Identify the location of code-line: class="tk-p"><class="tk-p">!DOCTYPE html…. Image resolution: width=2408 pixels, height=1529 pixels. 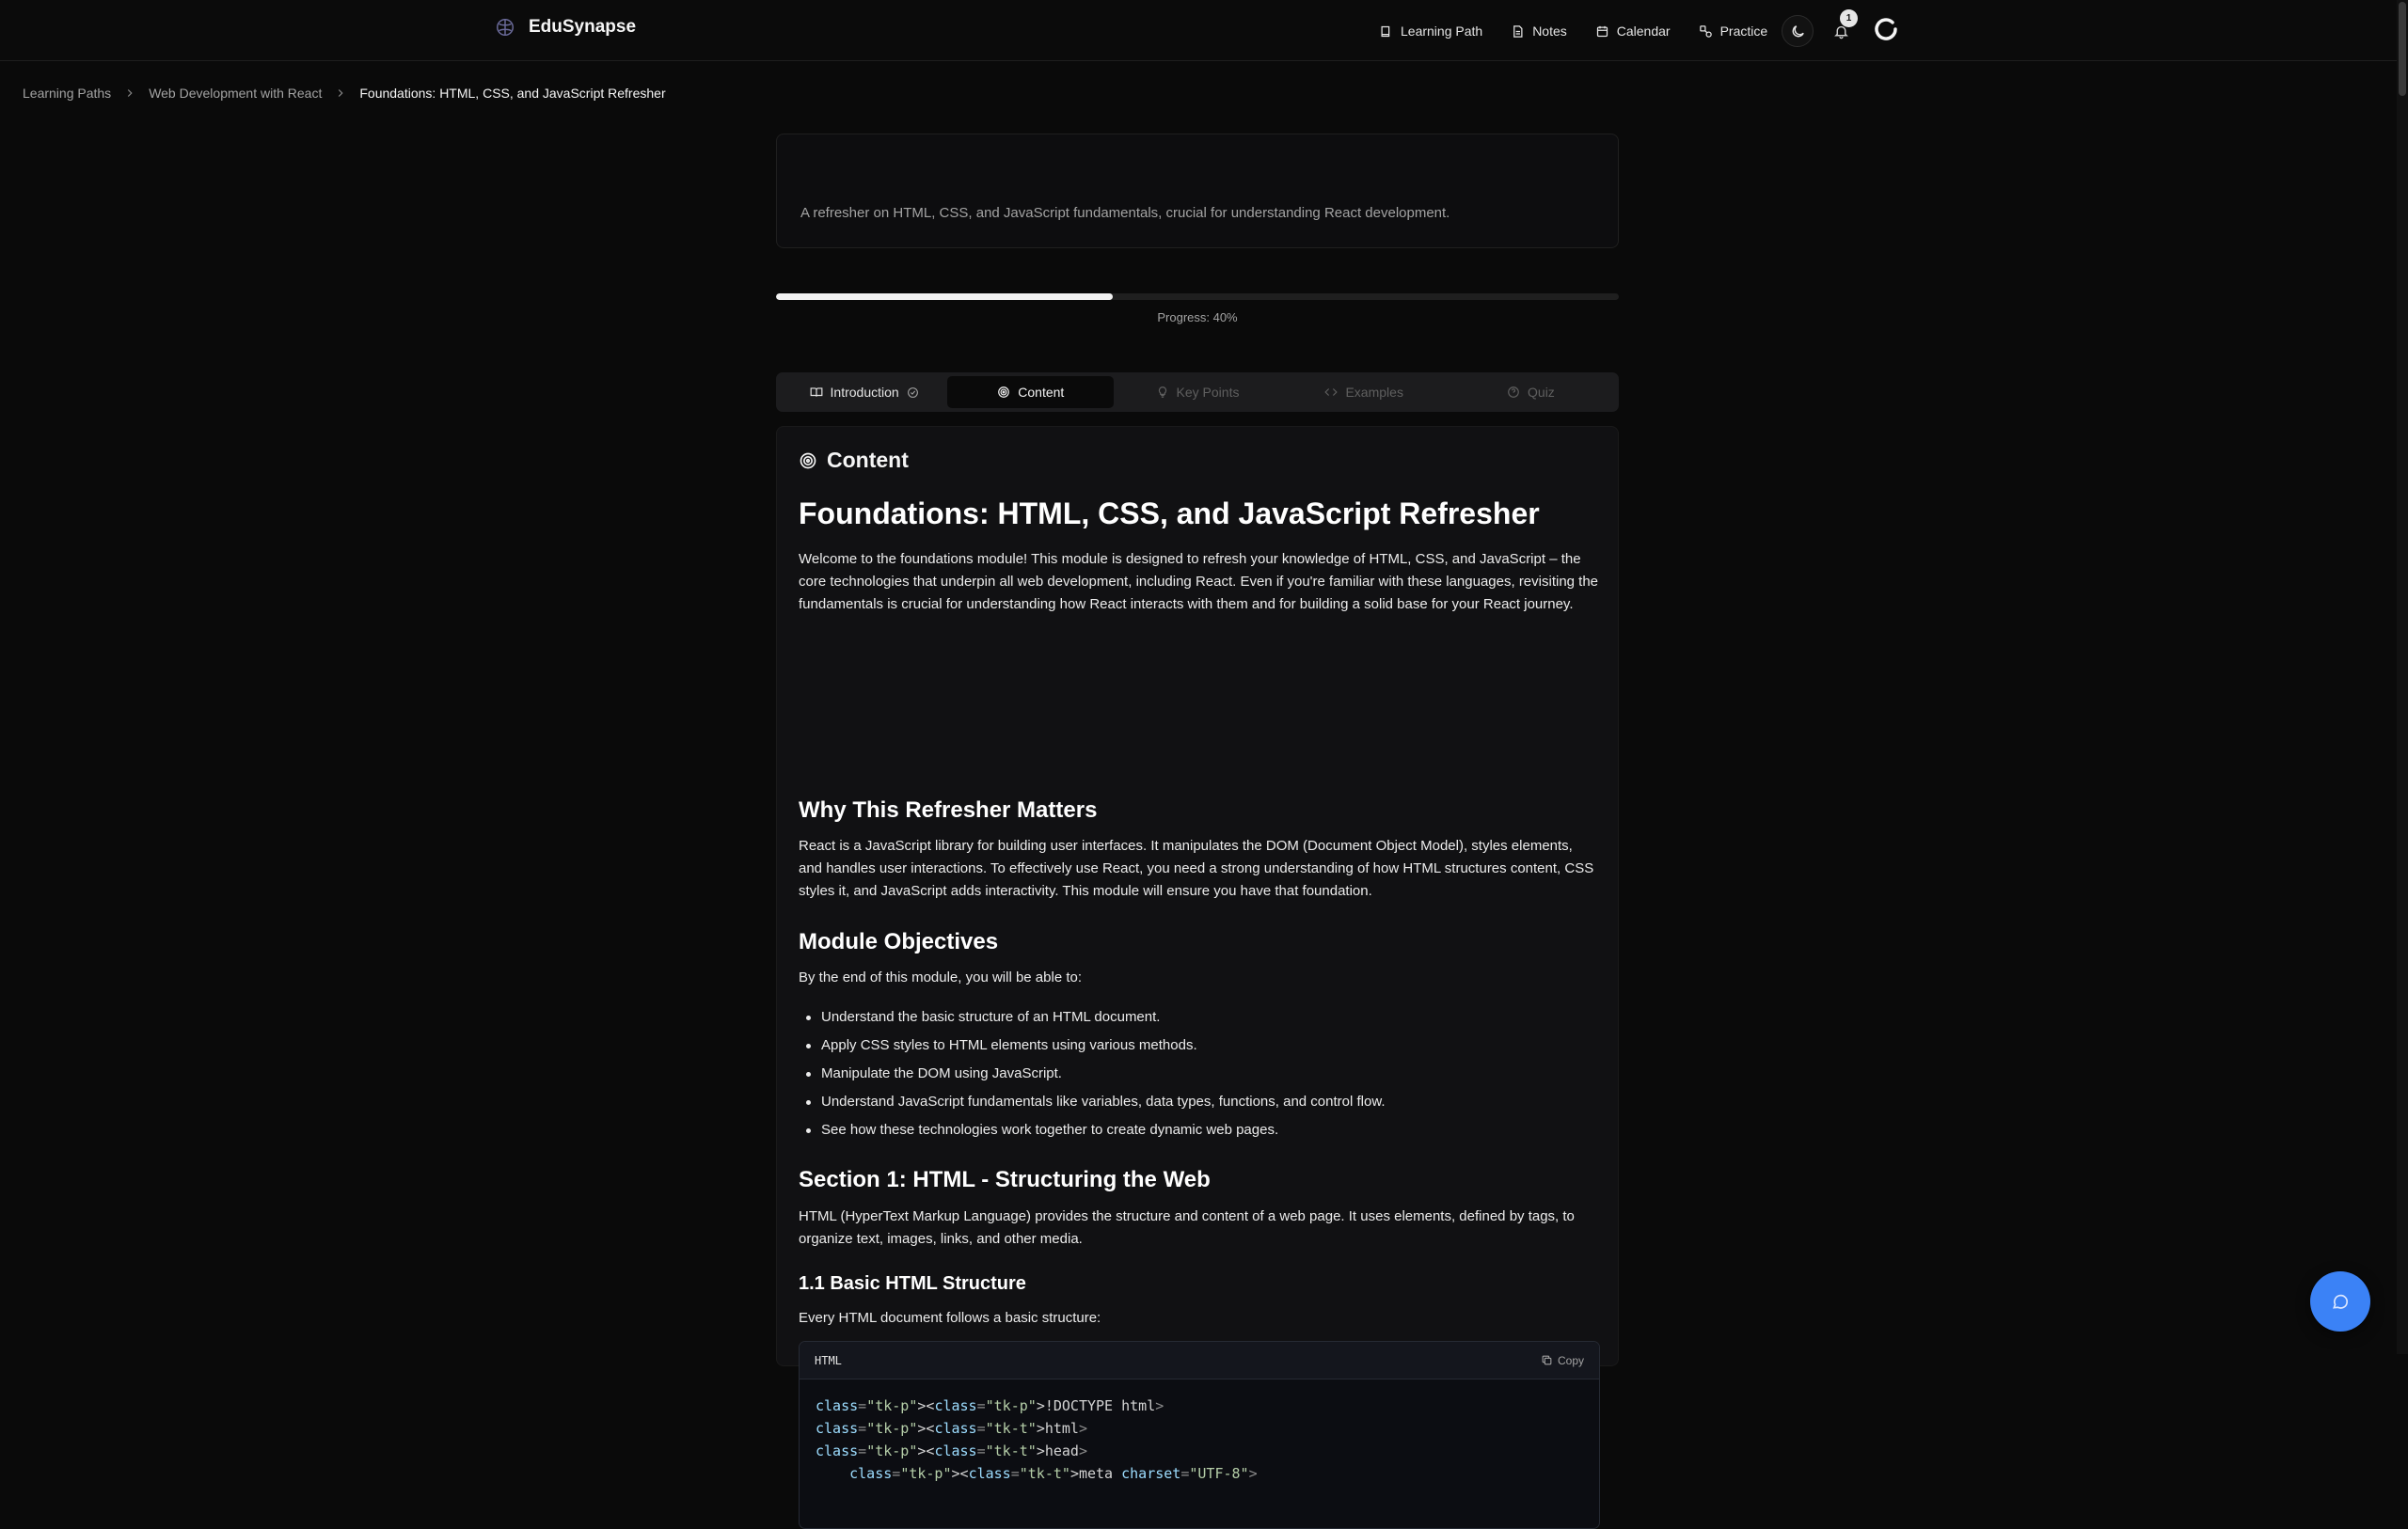
(990, 1405).